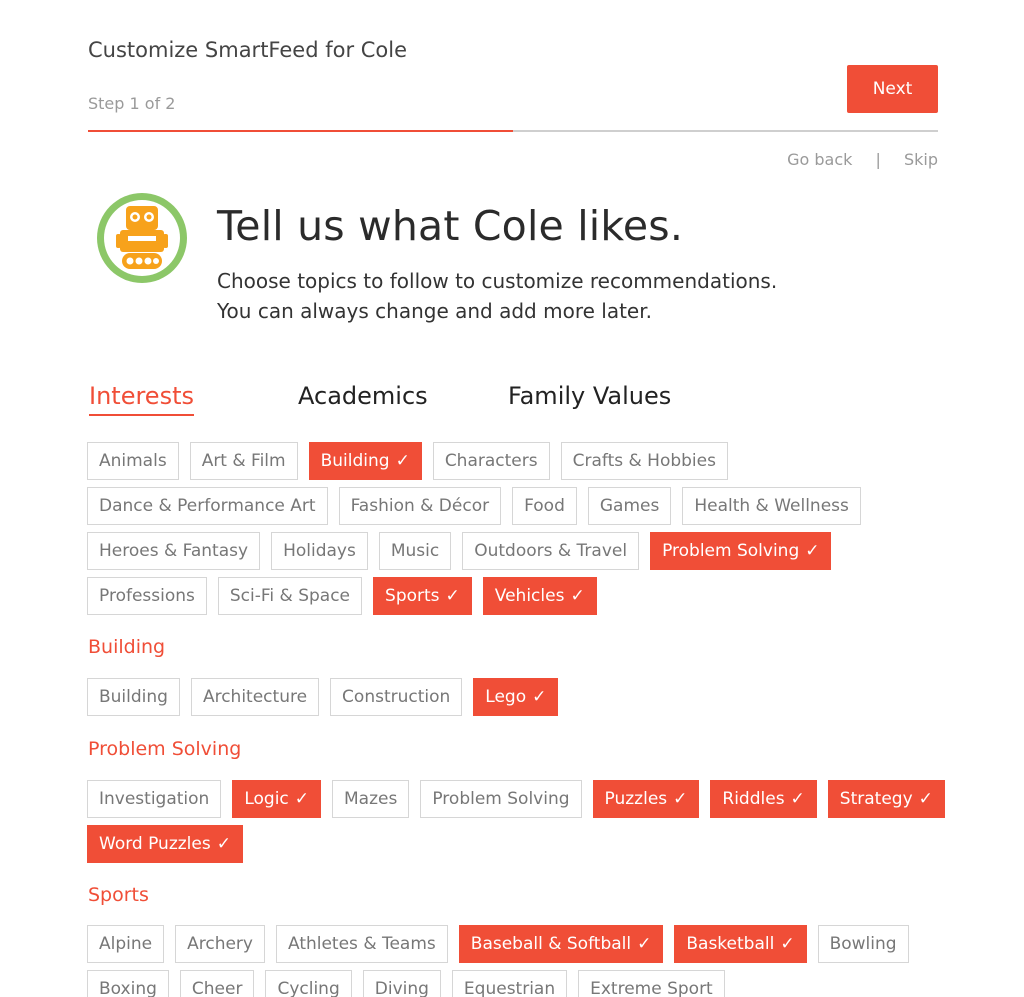 The width and height of the screenshot is (1024, 997). I want to click on topic-tag-music: Music, so click(415, 551).